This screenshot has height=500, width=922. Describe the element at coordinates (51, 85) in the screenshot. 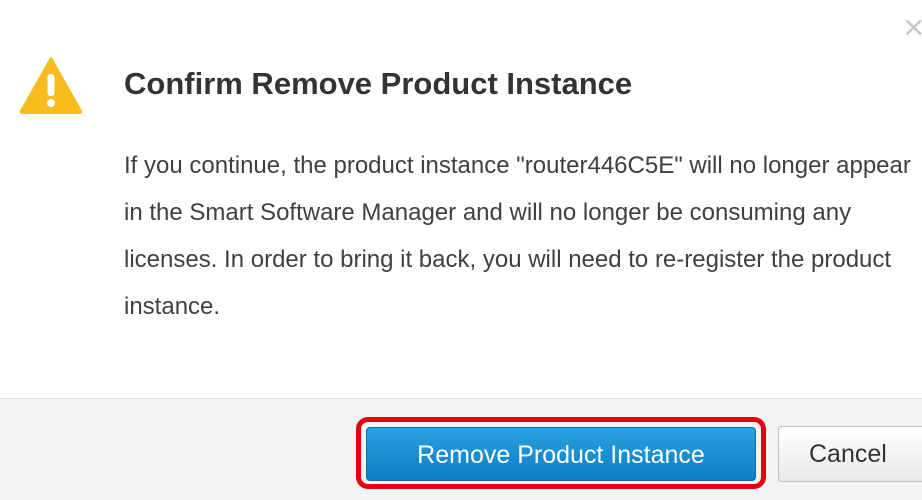

I see `warning-triangle-icon` at that location.